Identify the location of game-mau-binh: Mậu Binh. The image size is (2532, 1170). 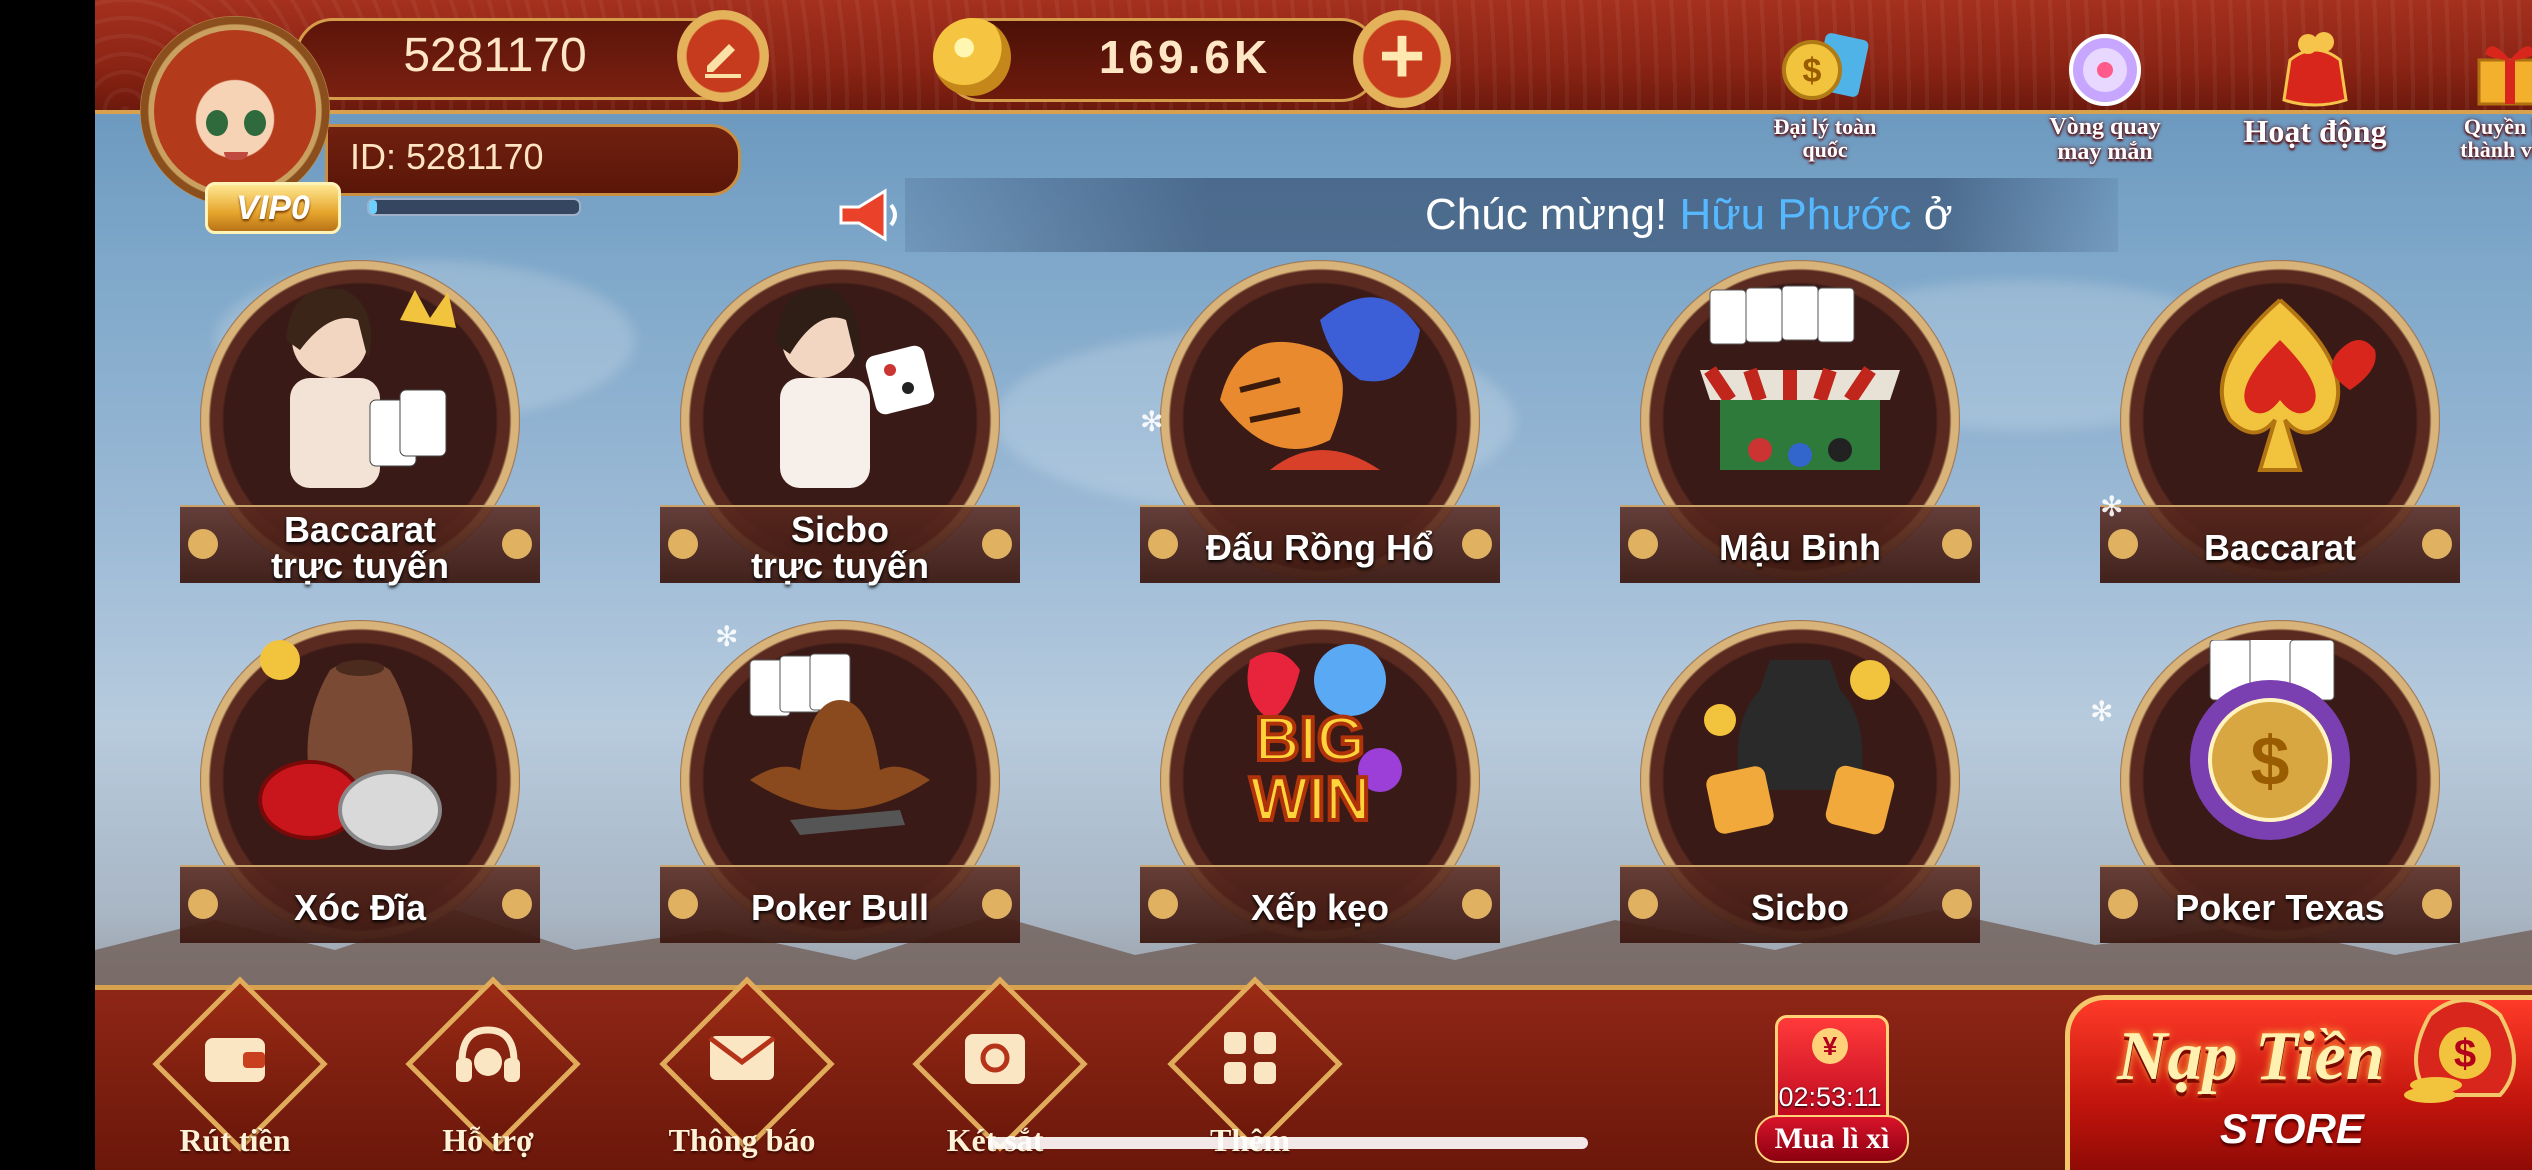
(1800, 420).